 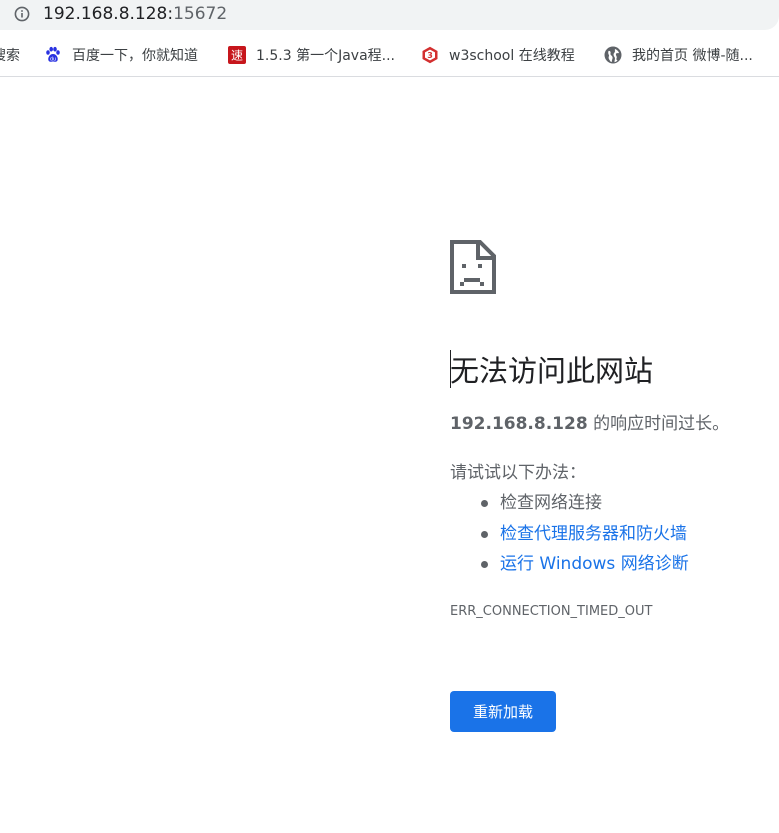 I want to click on address-bar: 192.168.8.128:15672, so click(x=389, y=15).